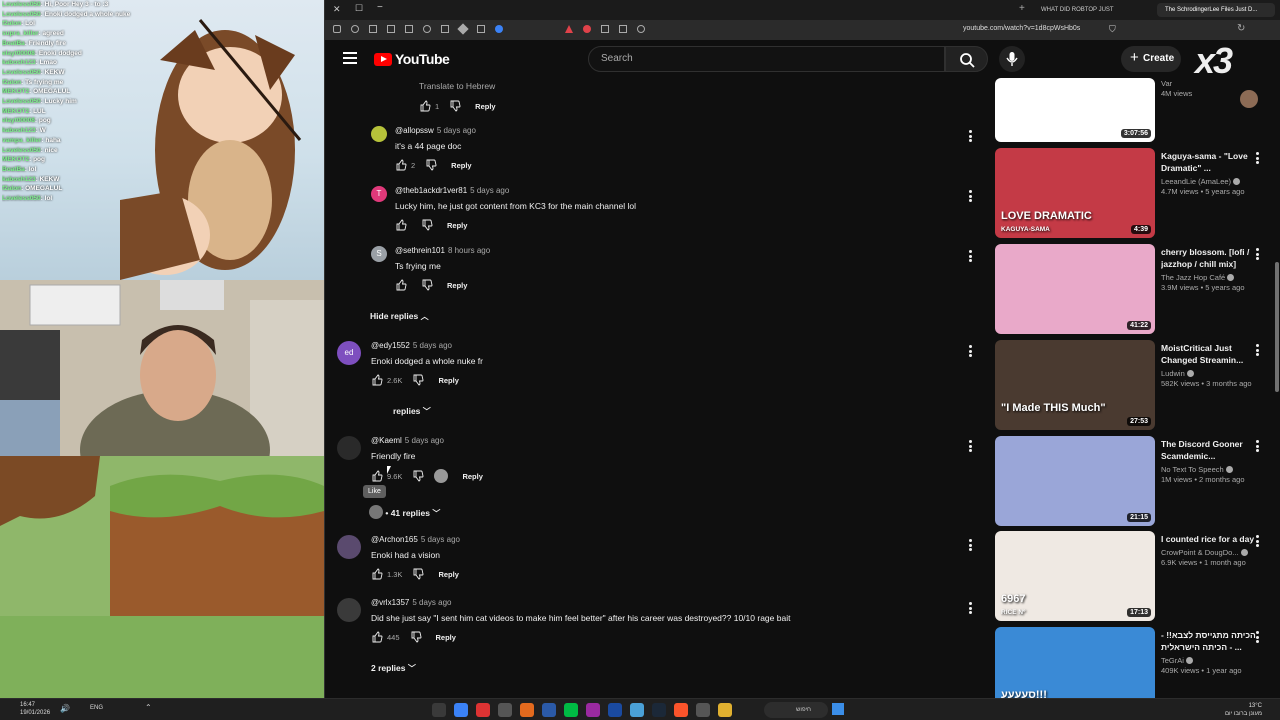 This screenshot has width=1280, height=720. I want to click on back-icon, so click(605, 29).